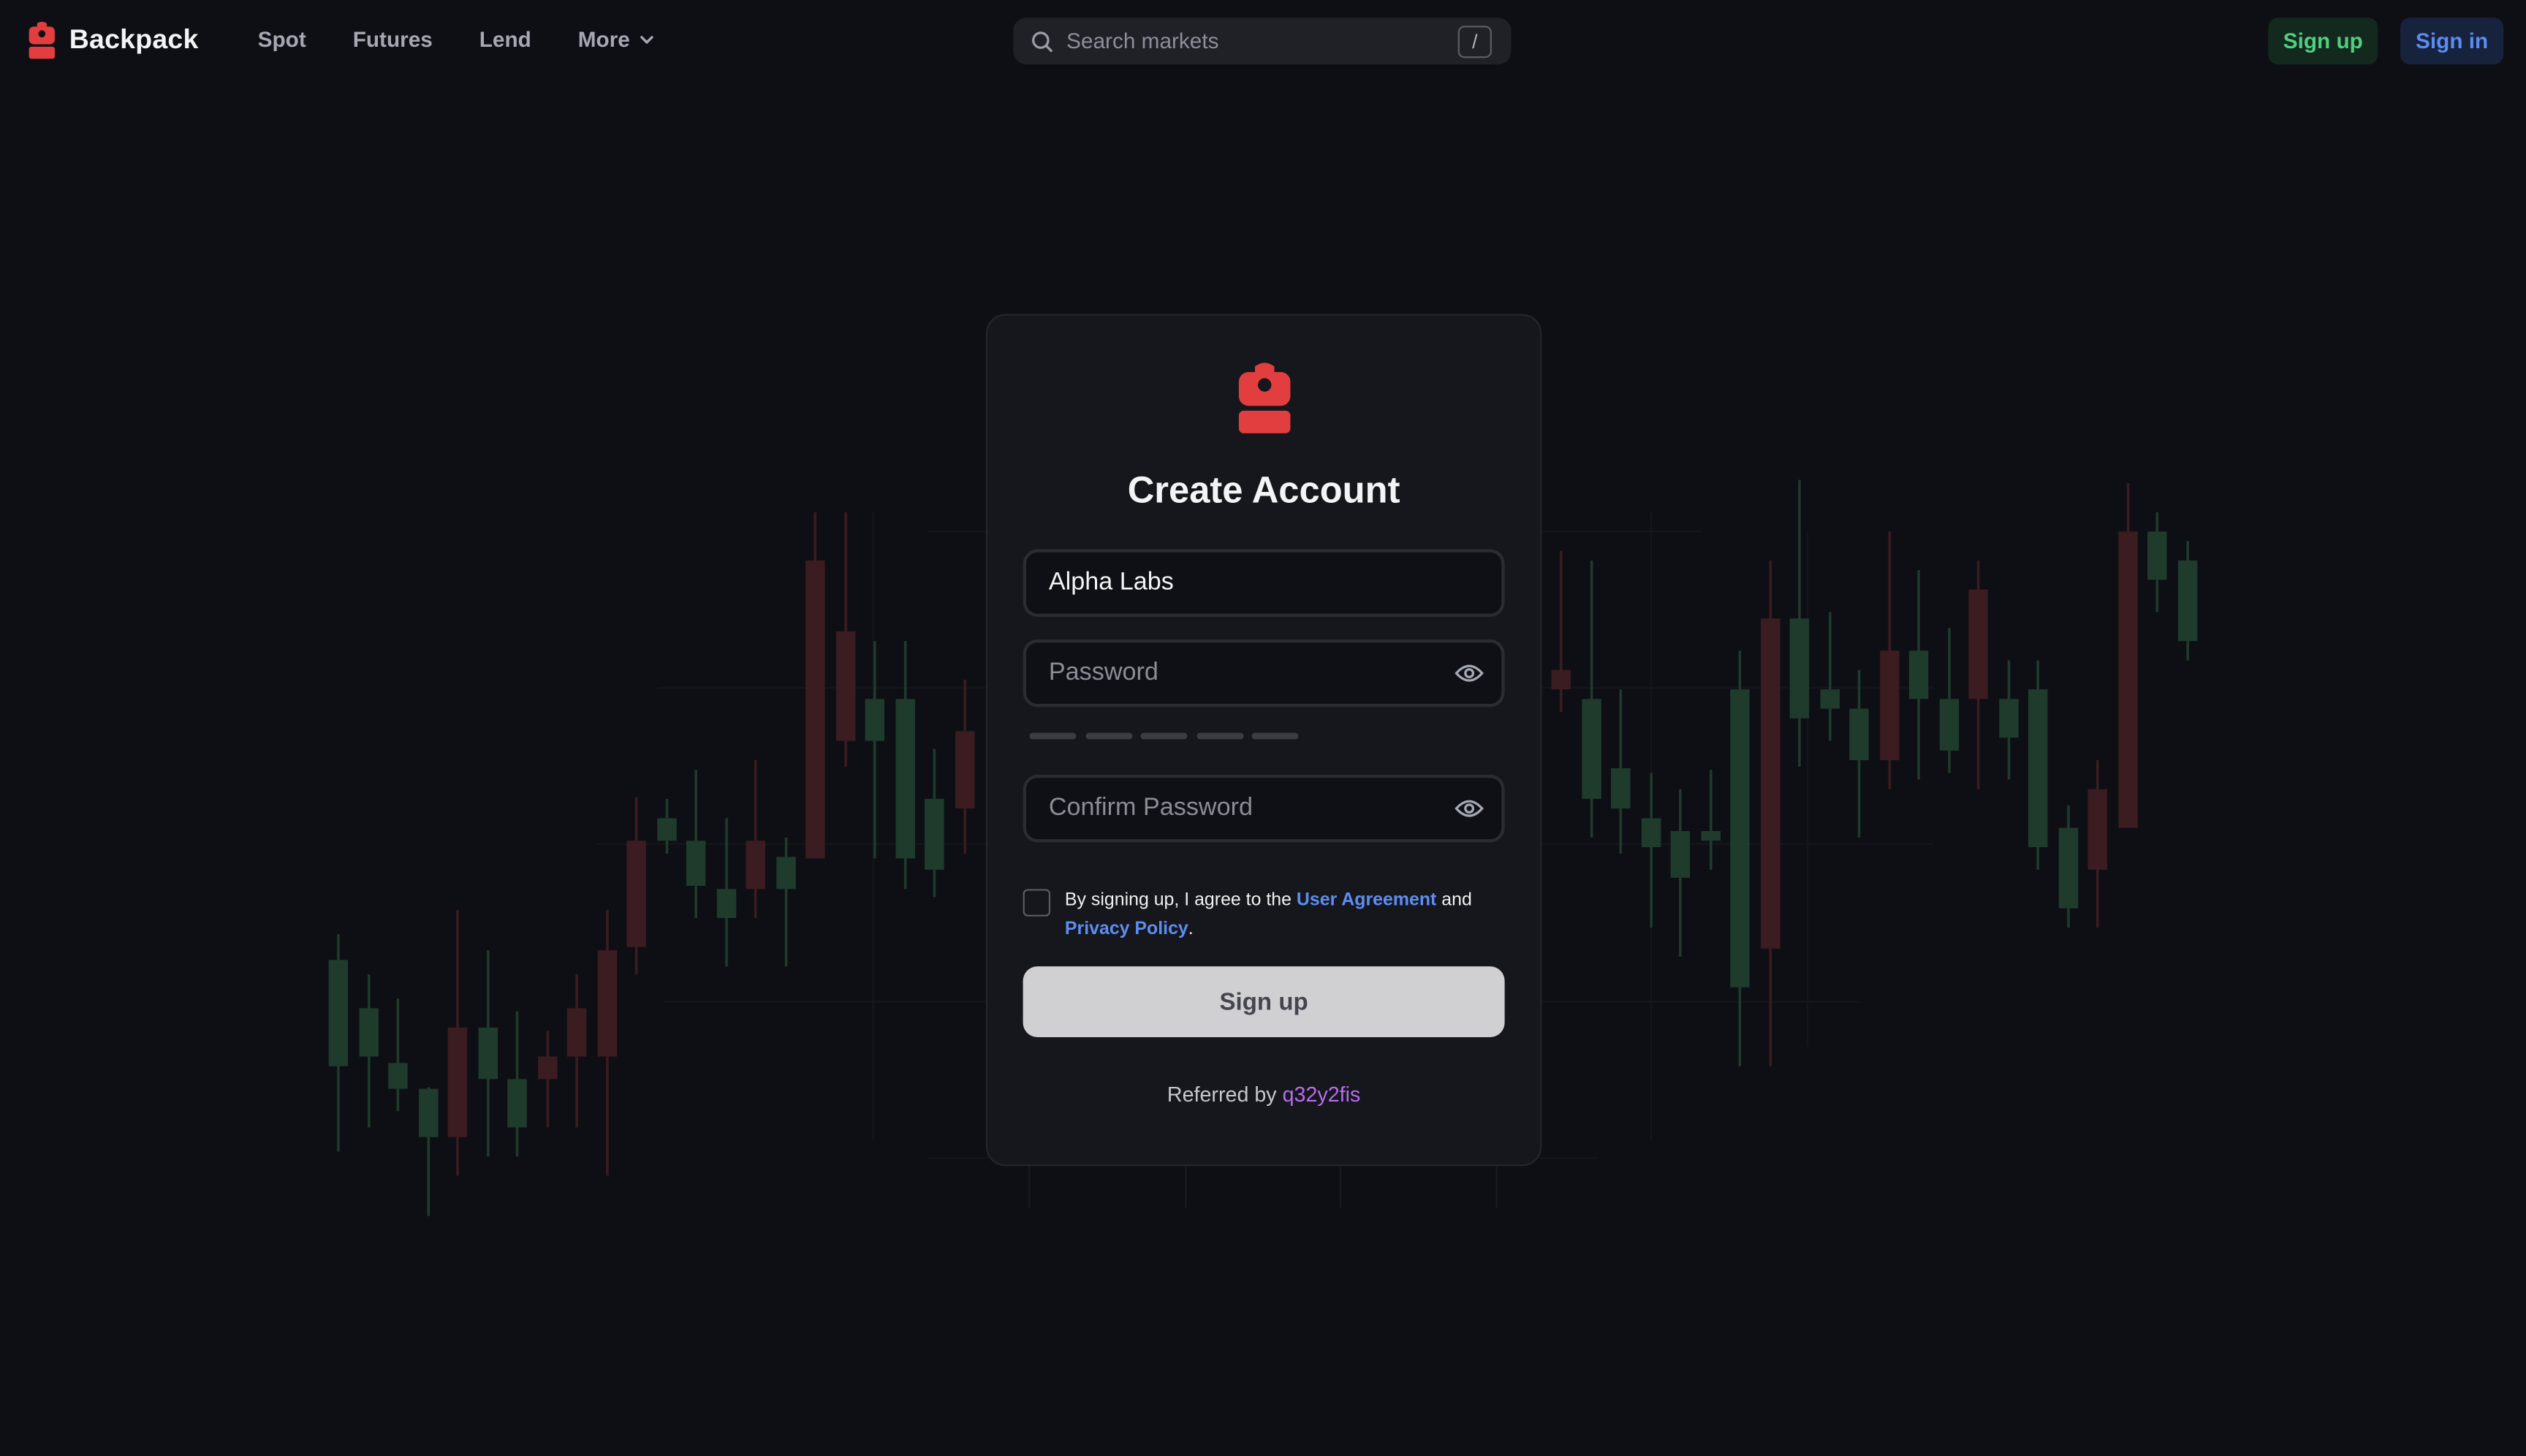 This screenshot has height=1456, width=2526. I want to click on search-input, so click(1260, 41).